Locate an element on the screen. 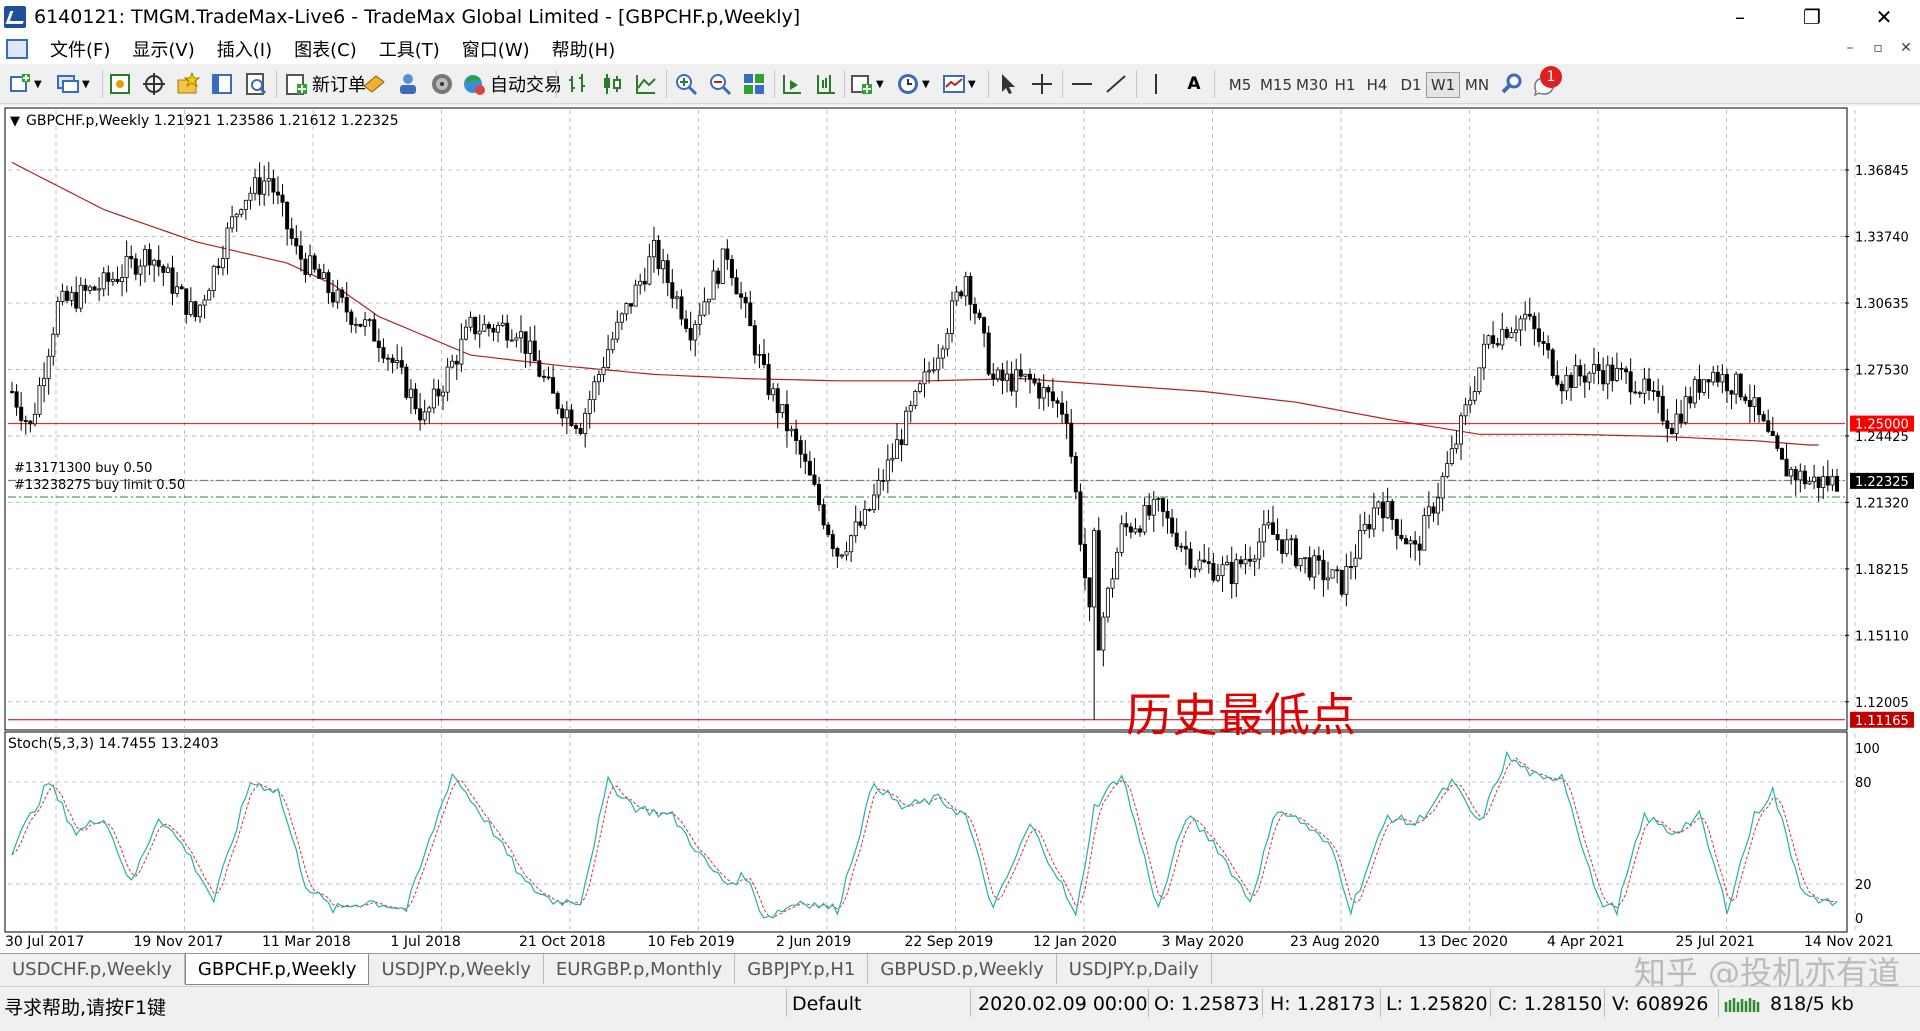 The image size is (1920, 1031). tab-usdchf-weekly: USDCHF.p,Weekly is located at coordinates (92, 969).